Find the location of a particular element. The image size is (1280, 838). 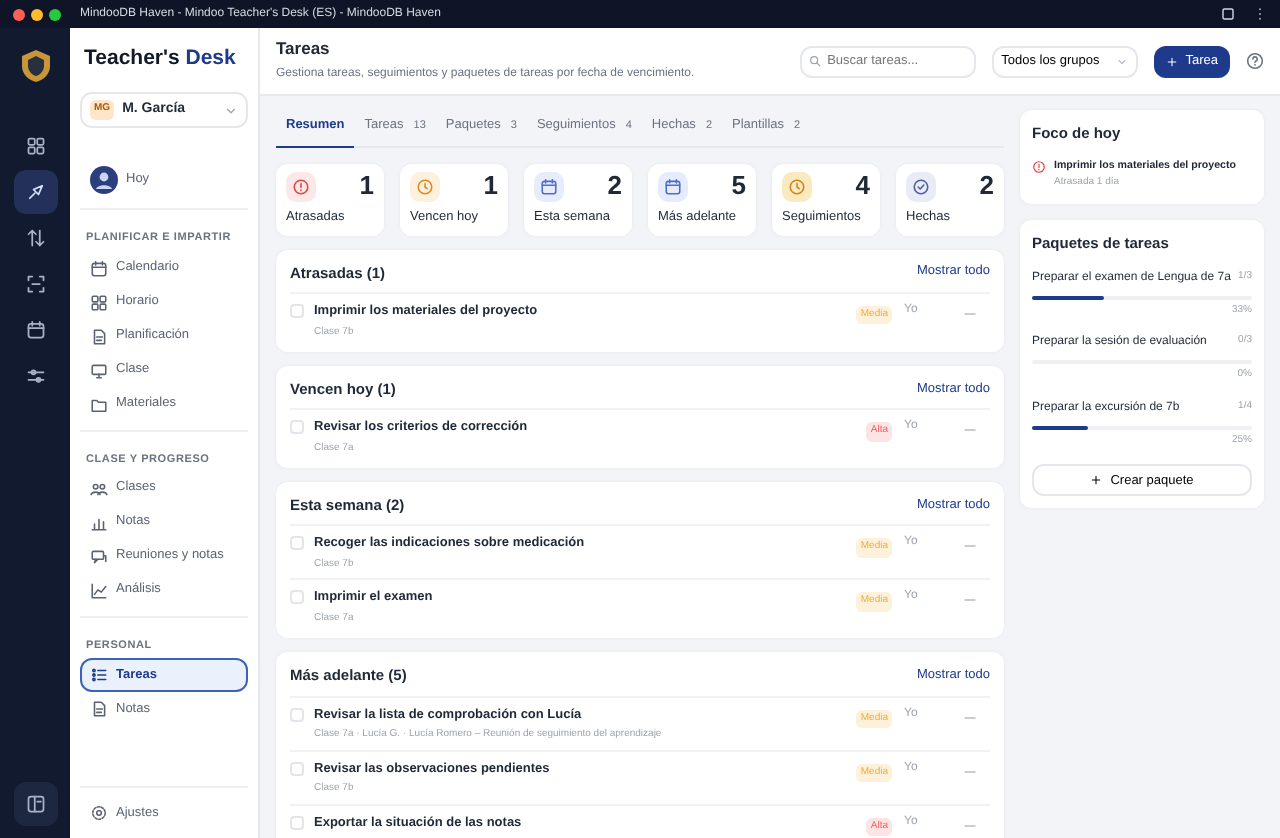

chat-icon is located at coordinates (99, 556).